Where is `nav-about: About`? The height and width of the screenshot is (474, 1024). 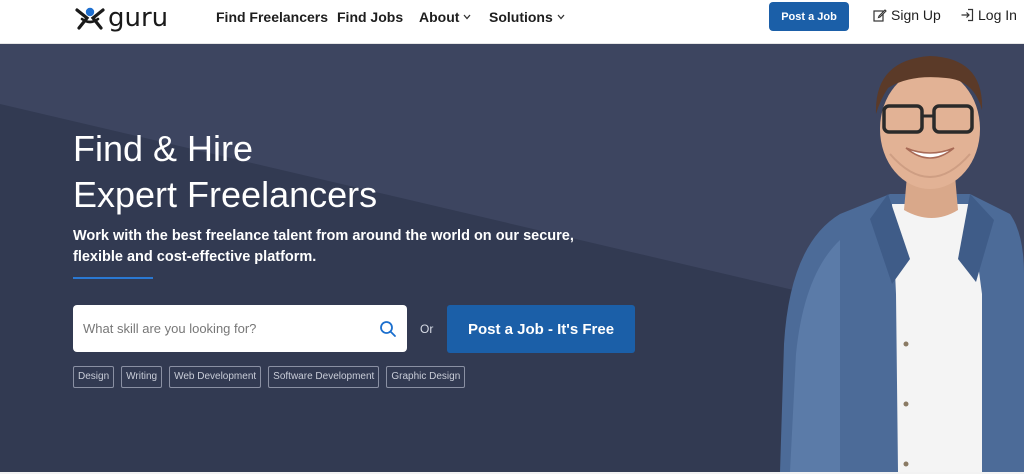 nav-about: About is located at coordinates (445, 17).